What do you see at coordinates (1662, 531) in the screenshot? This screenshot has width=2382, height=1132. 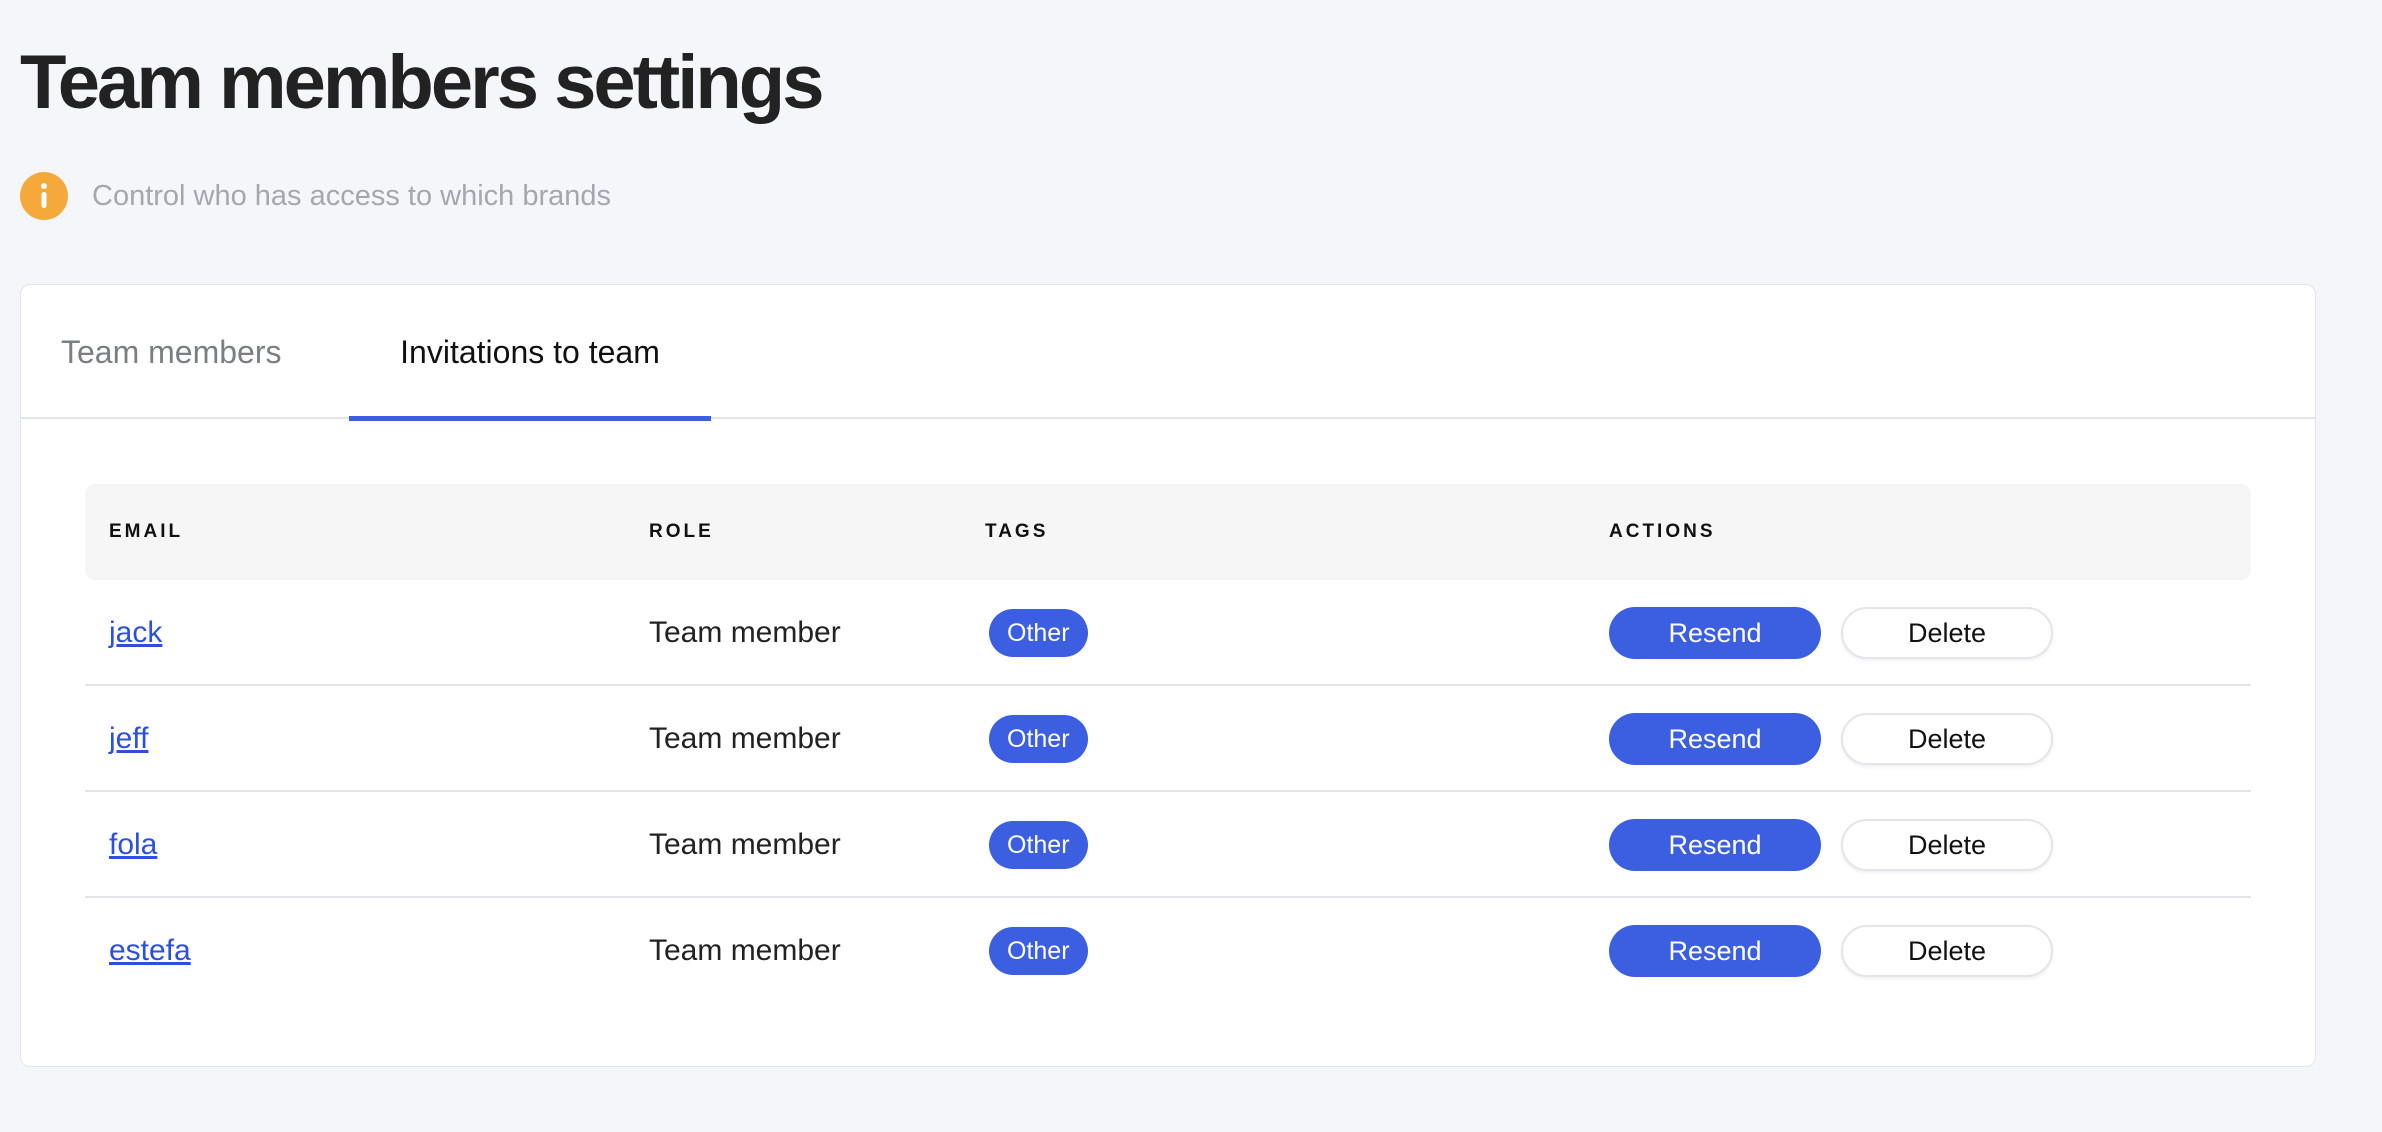 I see `column-header-actions: ACTIONS` at bounding box center [1662, 531].